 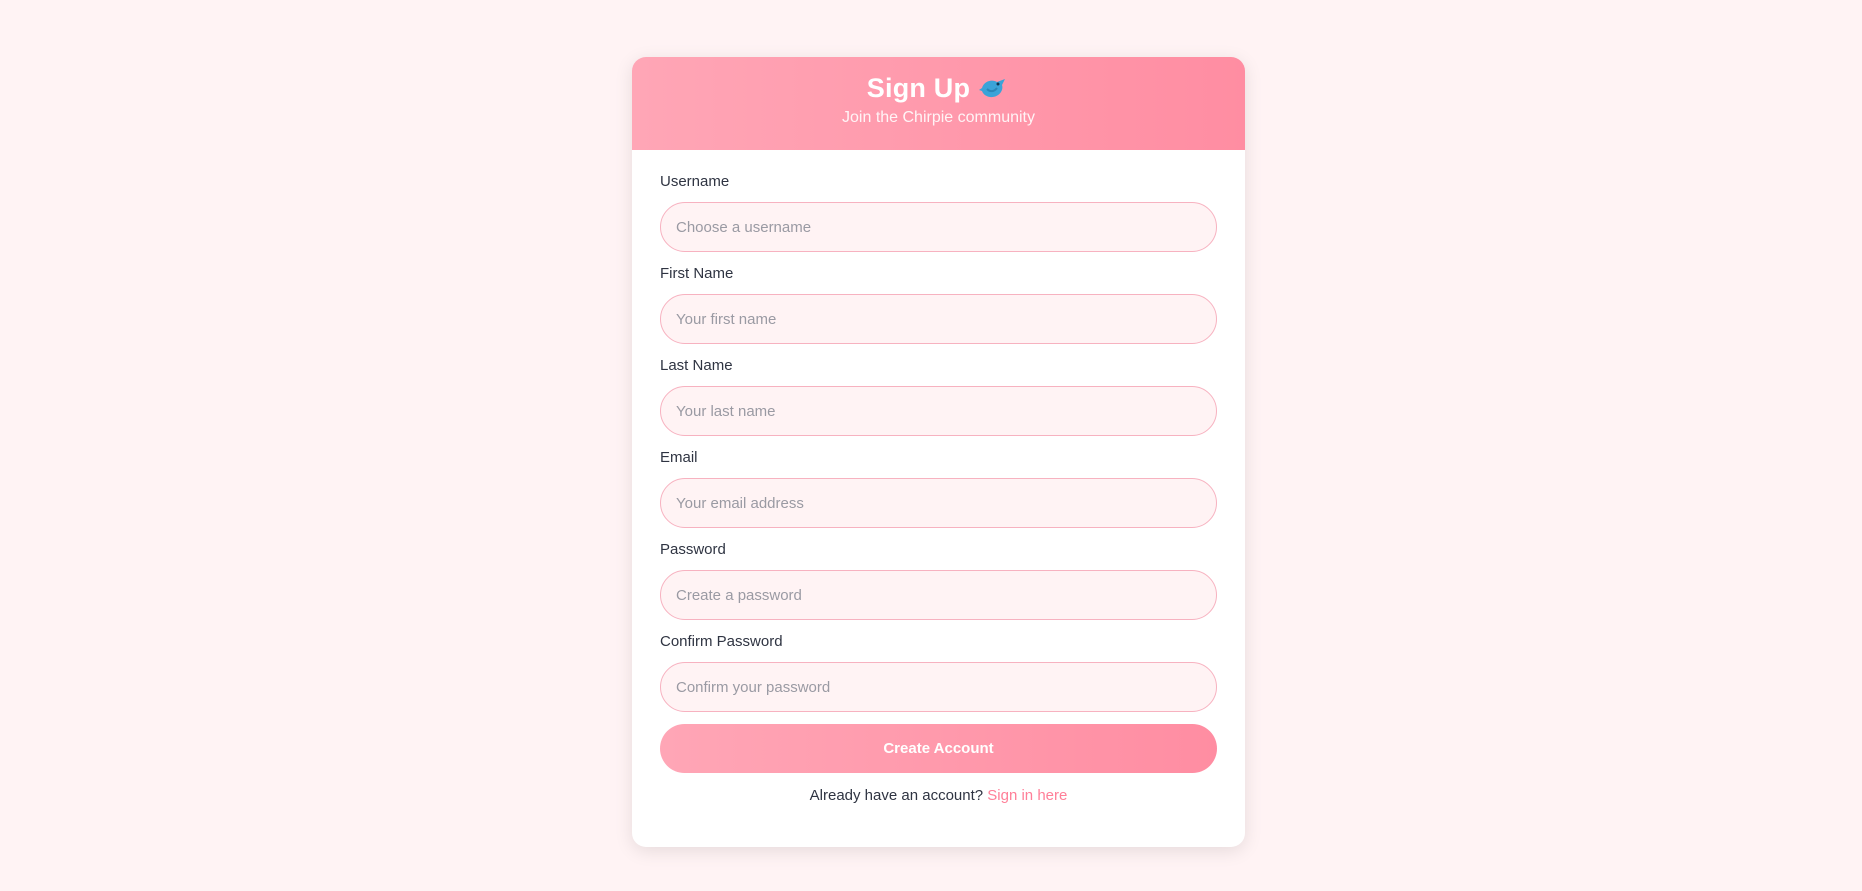 I want to click on username-field: Username, so click(x=938, y=212).